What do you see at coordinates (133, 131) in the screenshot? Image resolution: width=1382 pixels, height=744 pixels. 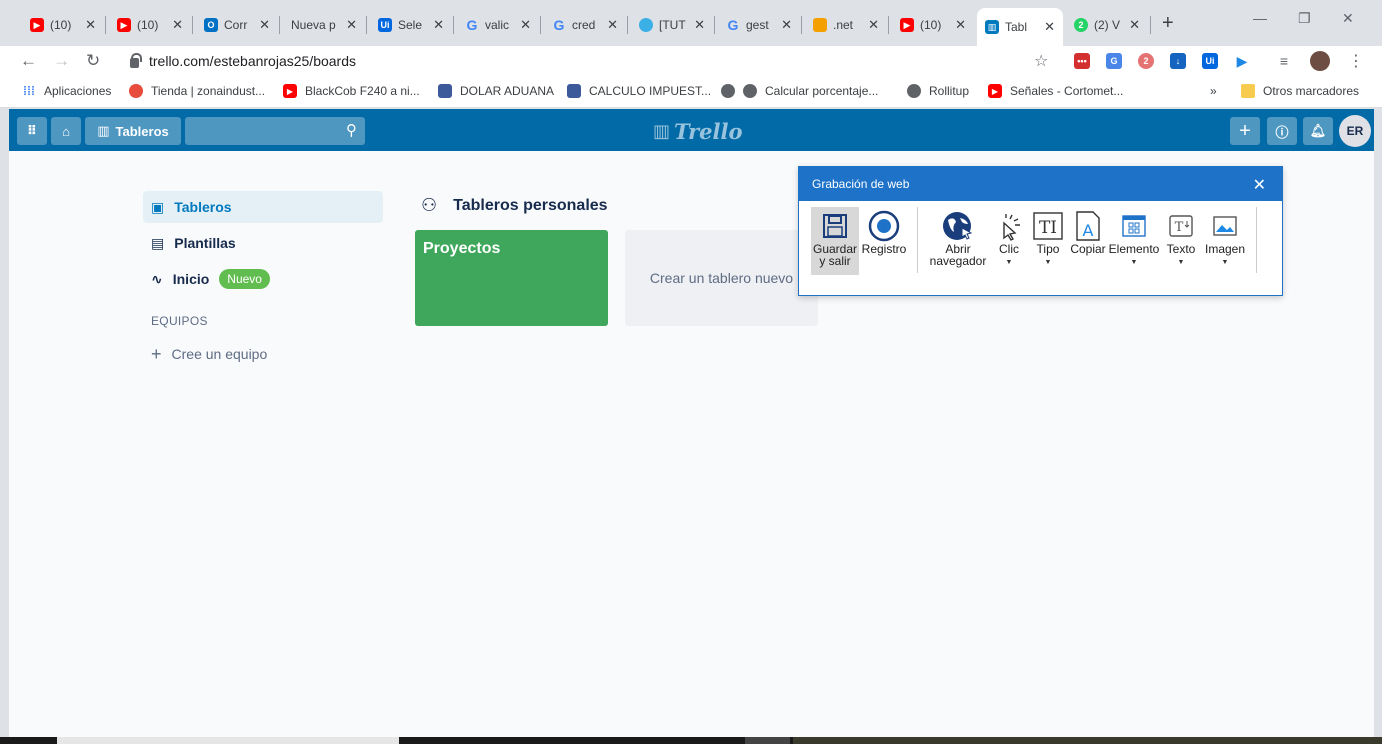 I see `boards-button: ▥ Tableros` at bounding box center [133, 131].